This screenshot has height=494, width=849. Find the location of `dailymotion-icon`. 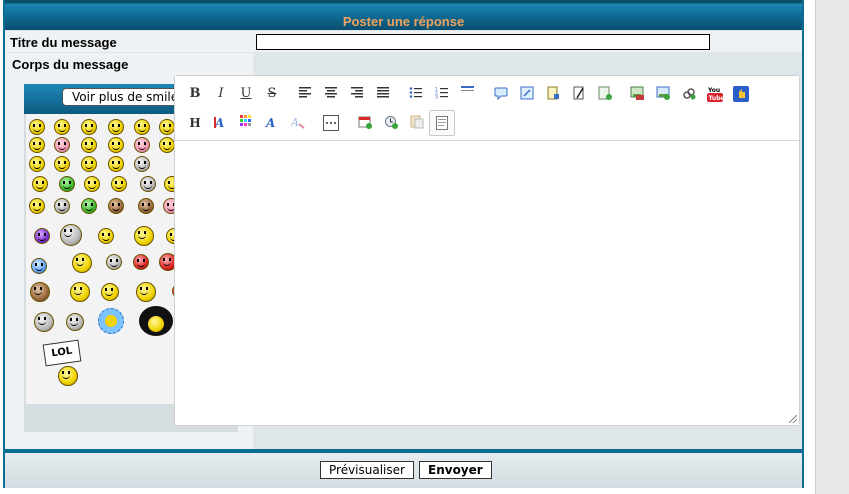

dailymotion-icon is located at coordinates (741, 94).